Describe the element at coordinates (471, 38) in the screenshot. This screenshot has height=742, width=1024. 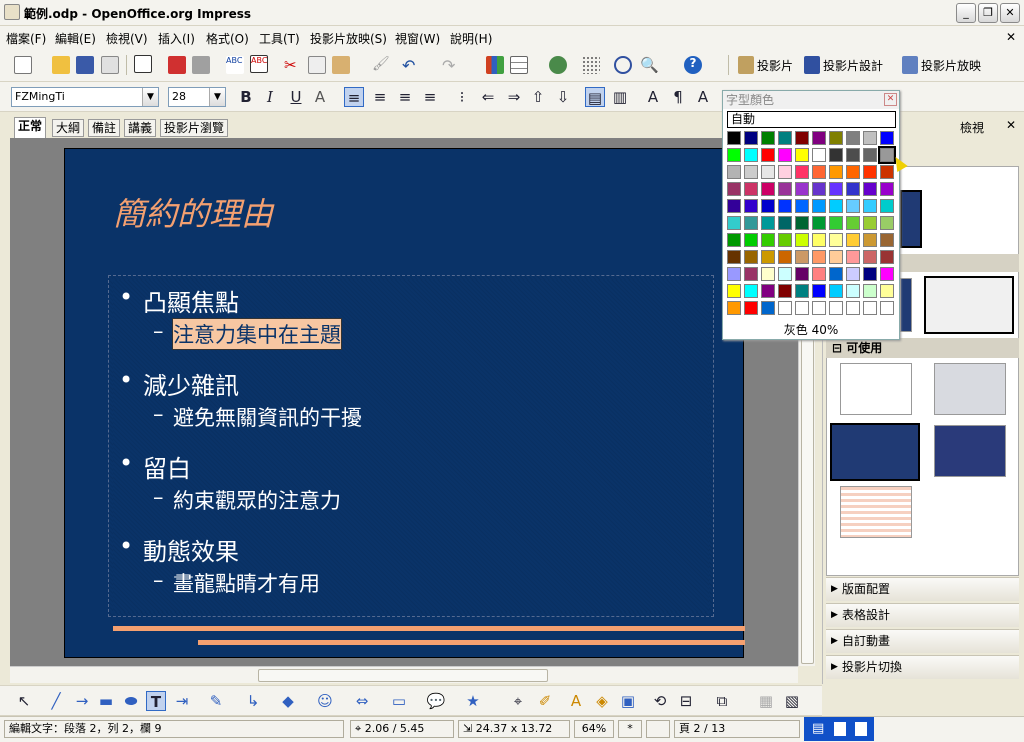
I see `menu-help: 說明(H)` at that location.